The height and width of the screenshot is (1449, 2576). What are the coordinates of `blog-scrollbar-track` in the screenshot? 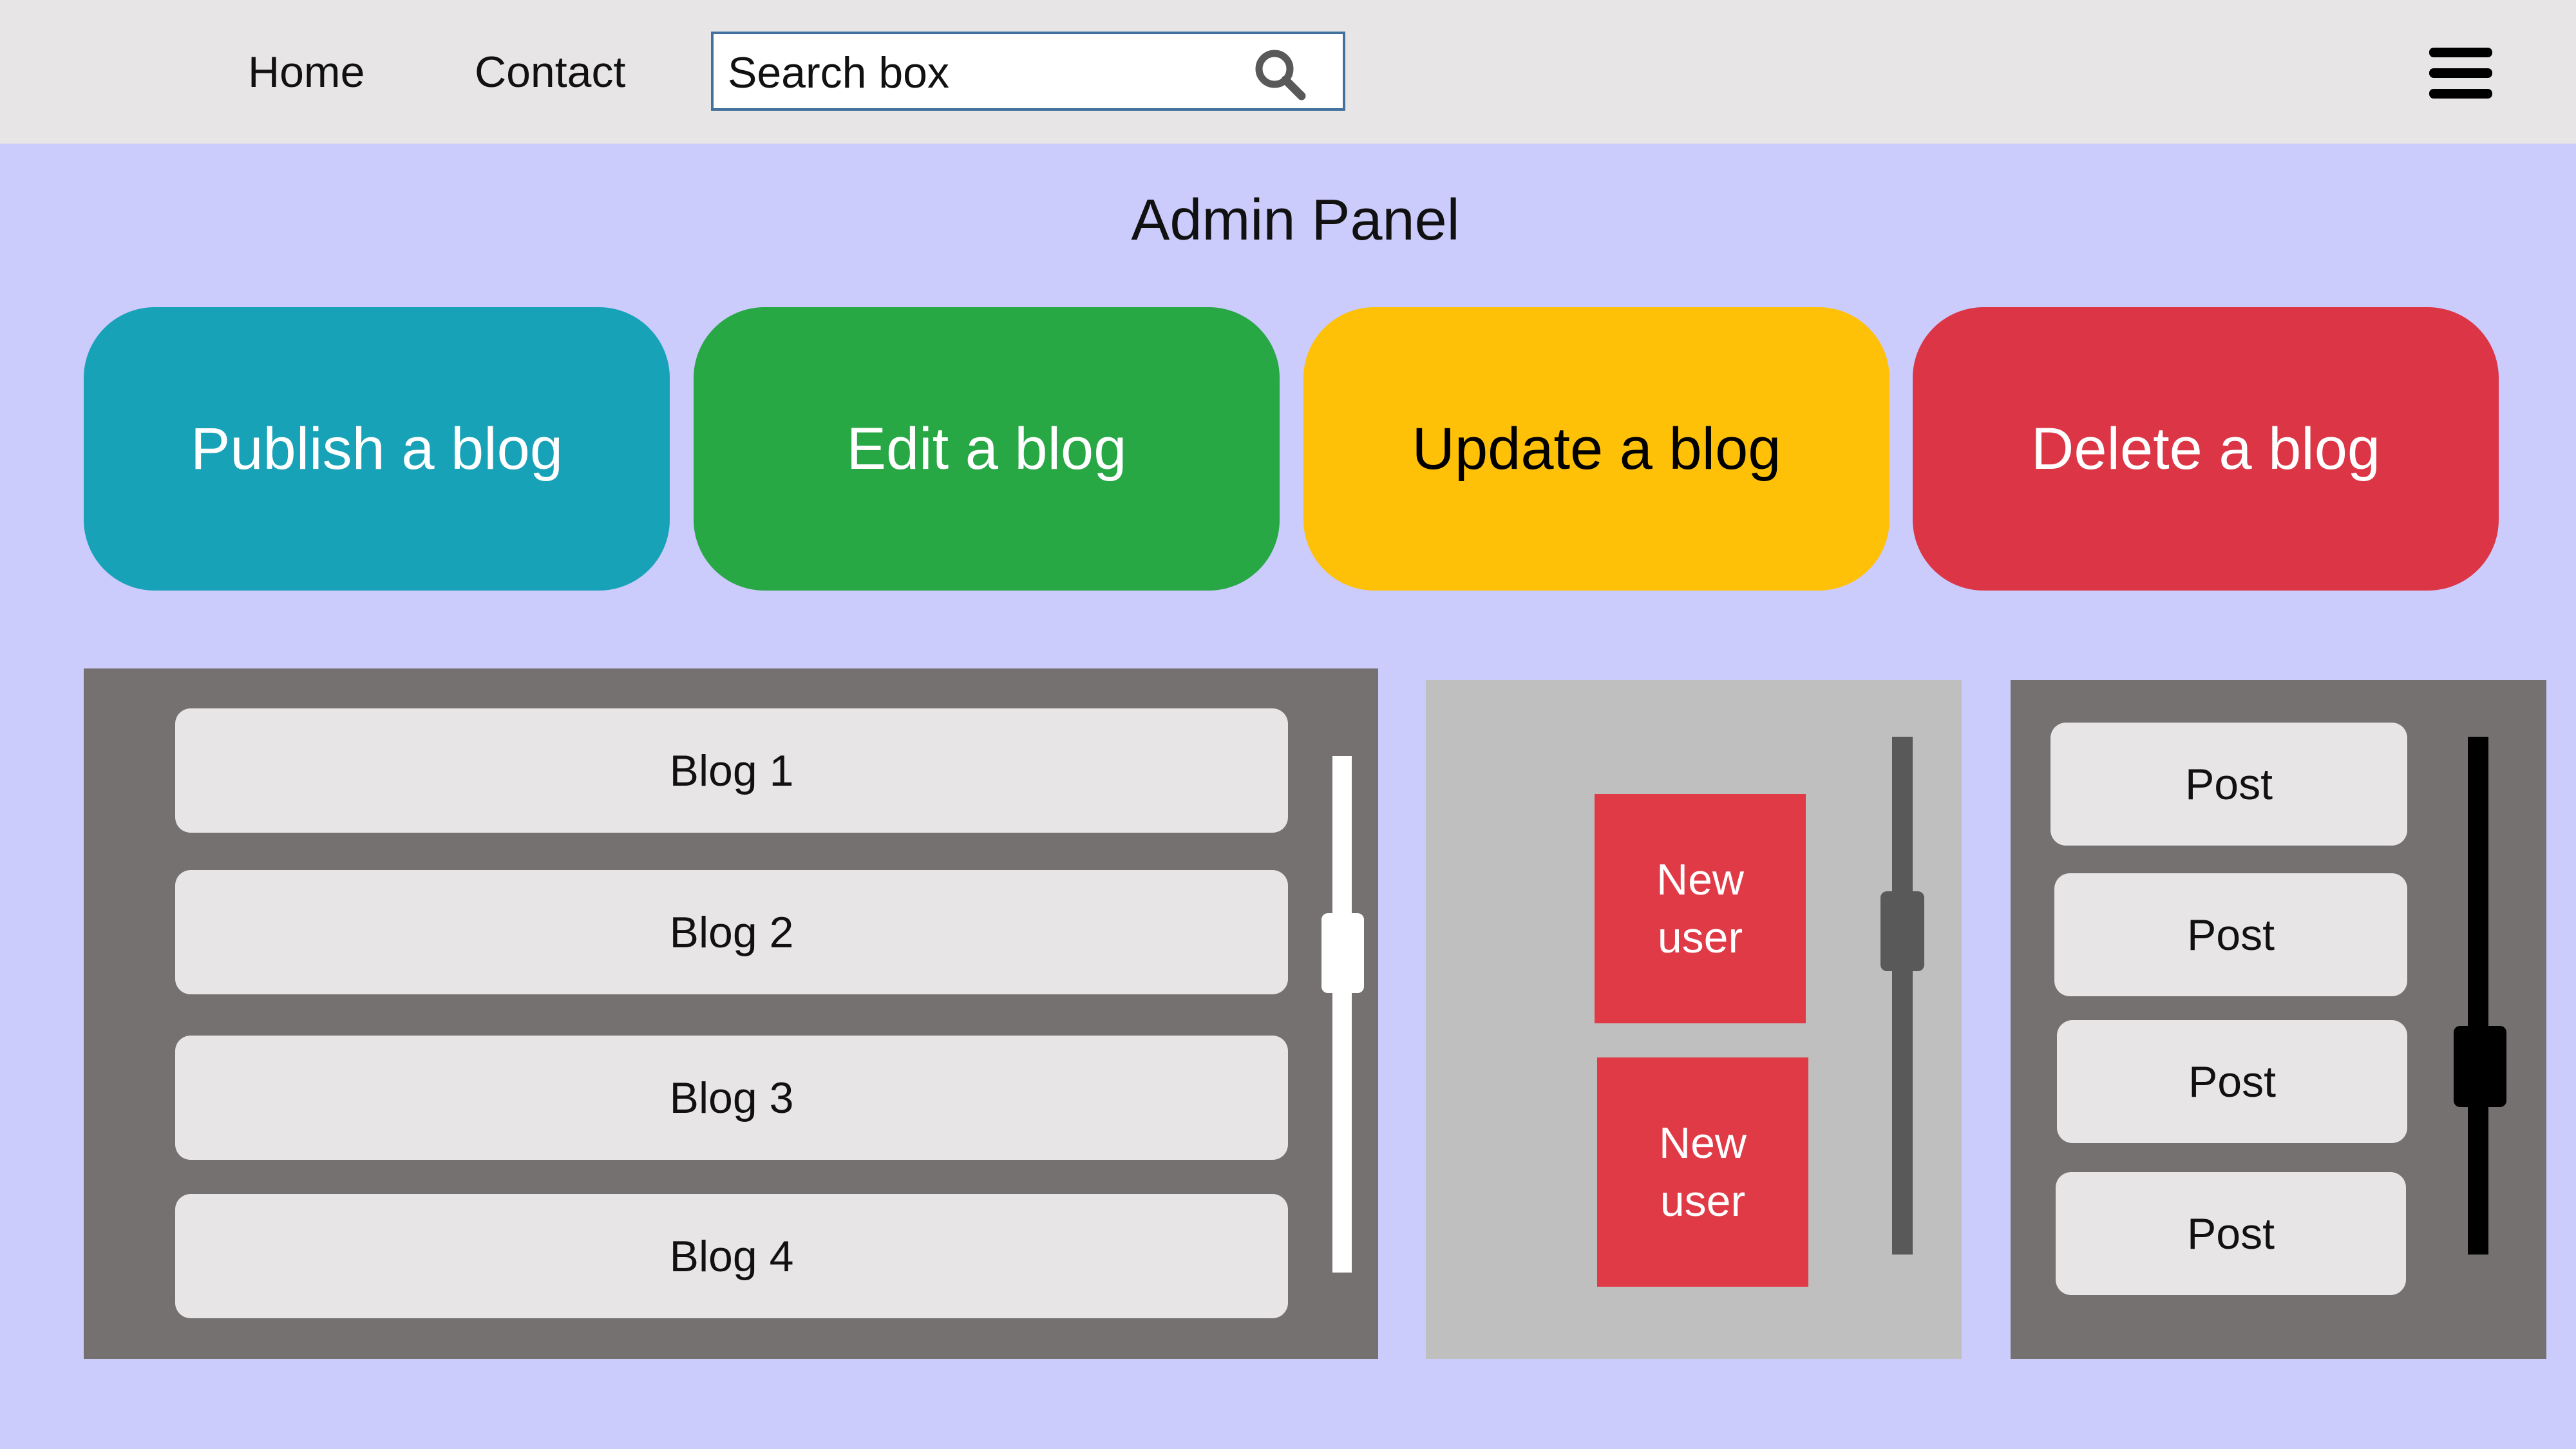 It's located at (1342, 1014).